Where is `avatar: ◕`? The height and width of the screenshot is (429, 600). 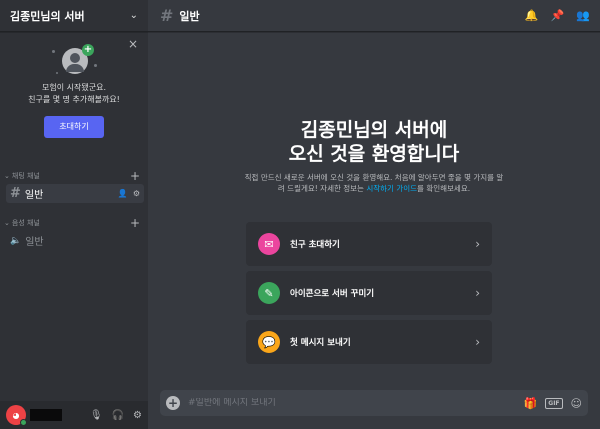
avatar: ◕ is located at coordinates (16, 415).